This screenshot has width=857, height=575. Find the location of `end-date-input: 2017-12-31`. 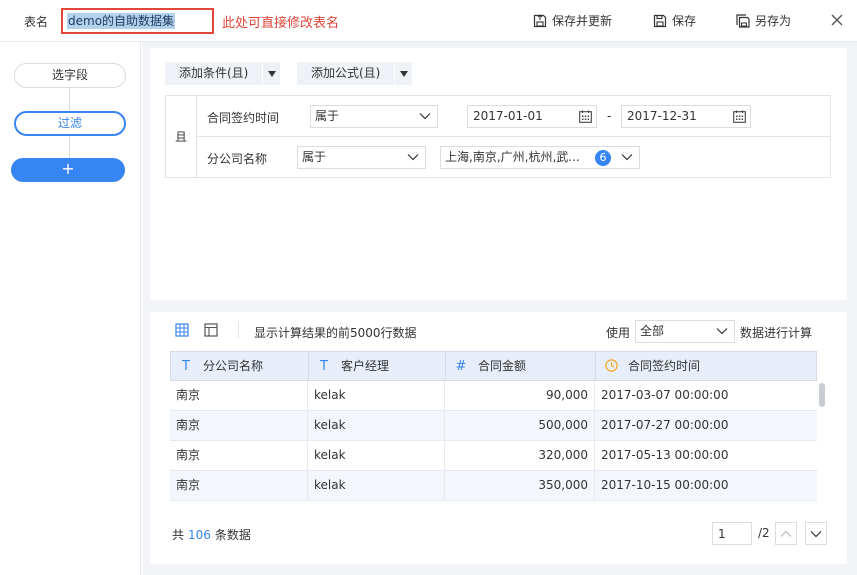

end-date-input: 2017-12-31 is located at coordinates (686, 116).